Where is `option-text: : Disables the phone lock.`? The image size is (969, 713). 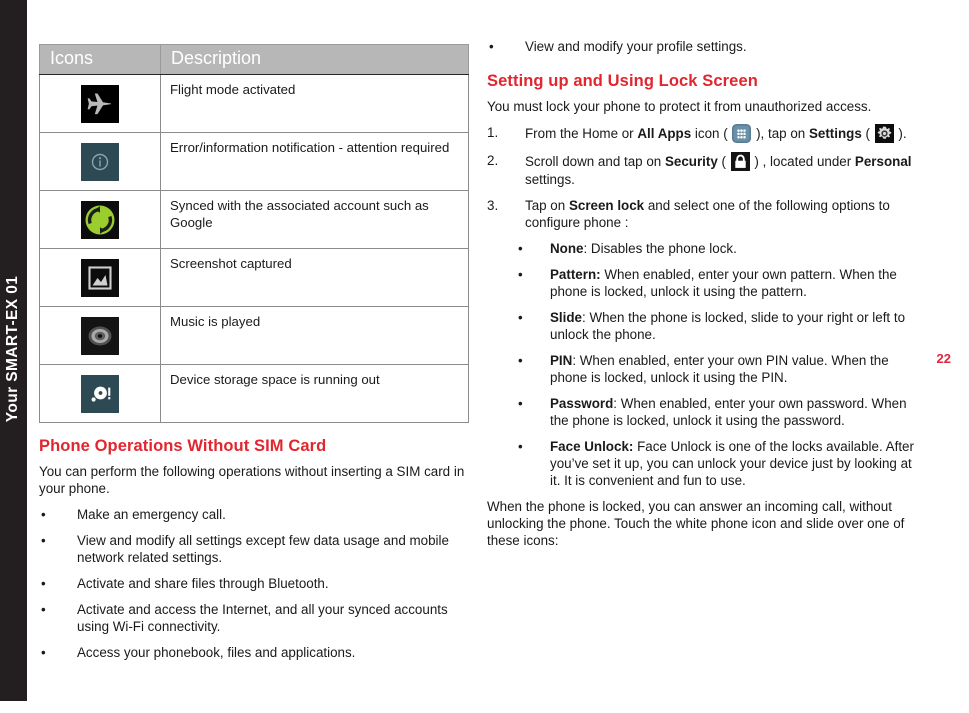
option-text: : Disables the phone lock. is located at coordinates (660, 249).